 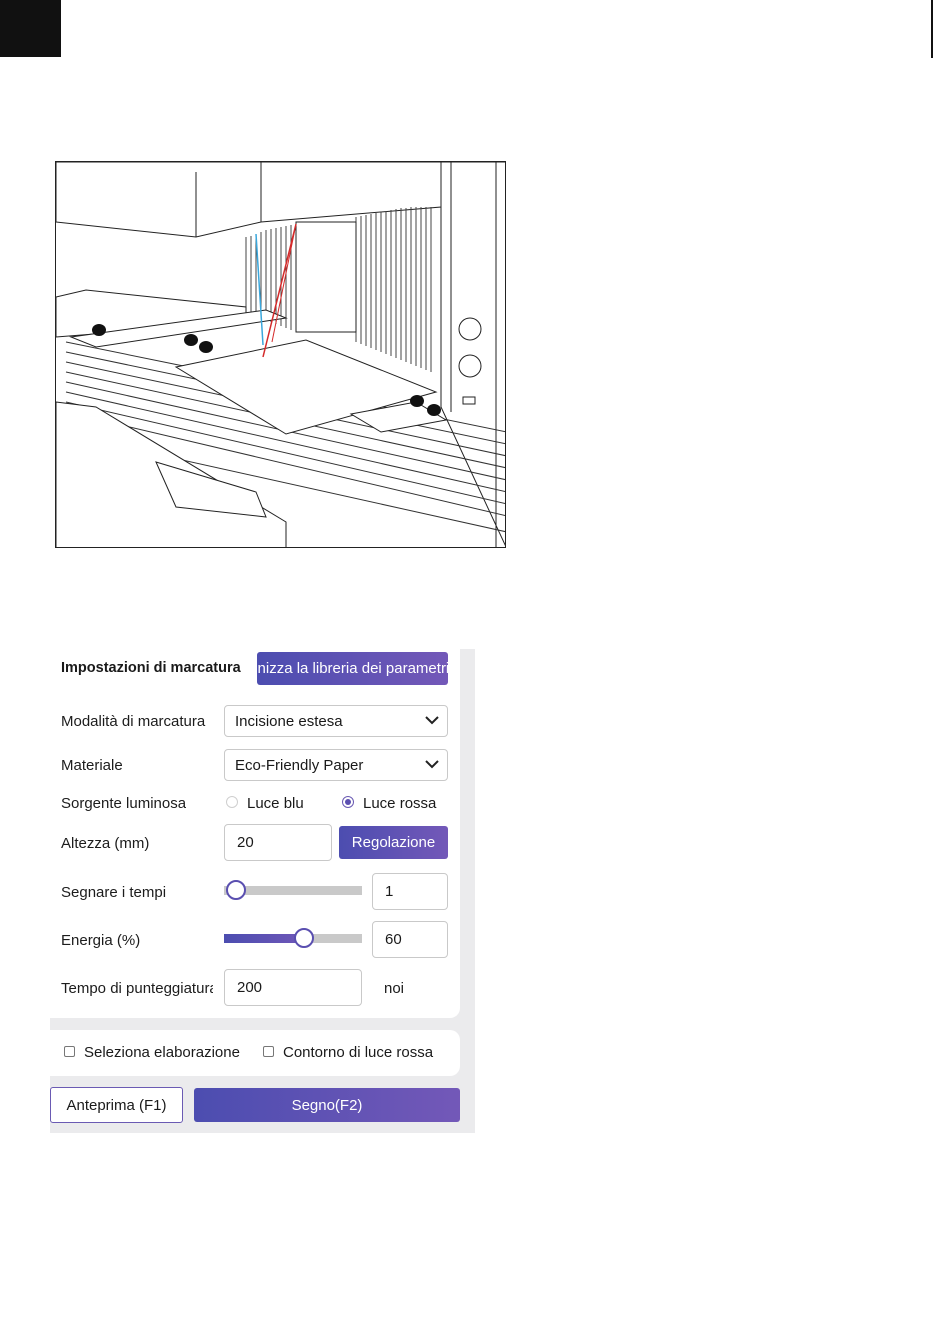 I want to click on height-value: 20, so click(x=245, y=842).